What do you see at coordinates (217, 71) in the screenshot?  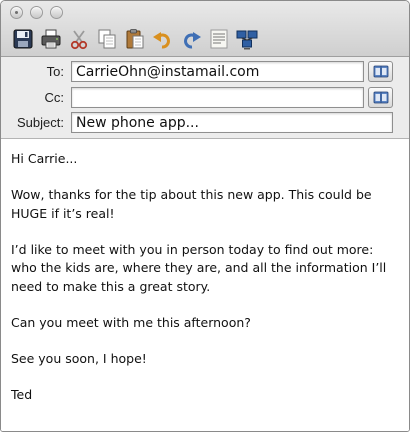 I see `to-field: CarrieOhn@instamail.com` at bounding box center [217, 71].